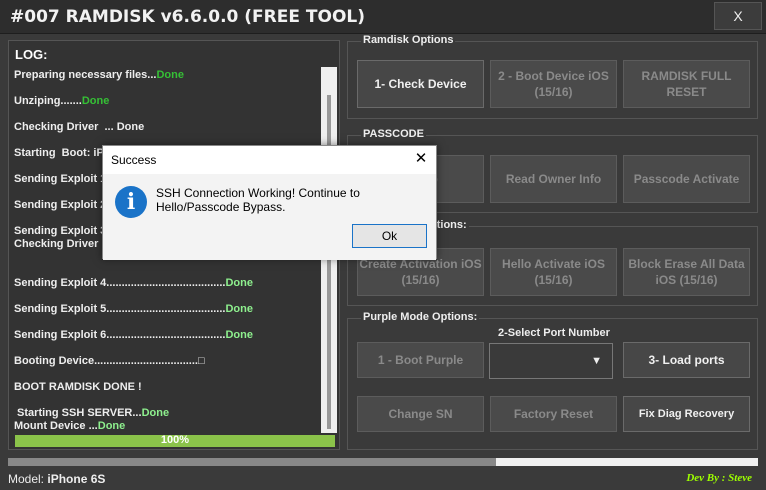 The image size is (766, 490). I want to click on log-line: Sending Exploit 1, so click(60, 179).